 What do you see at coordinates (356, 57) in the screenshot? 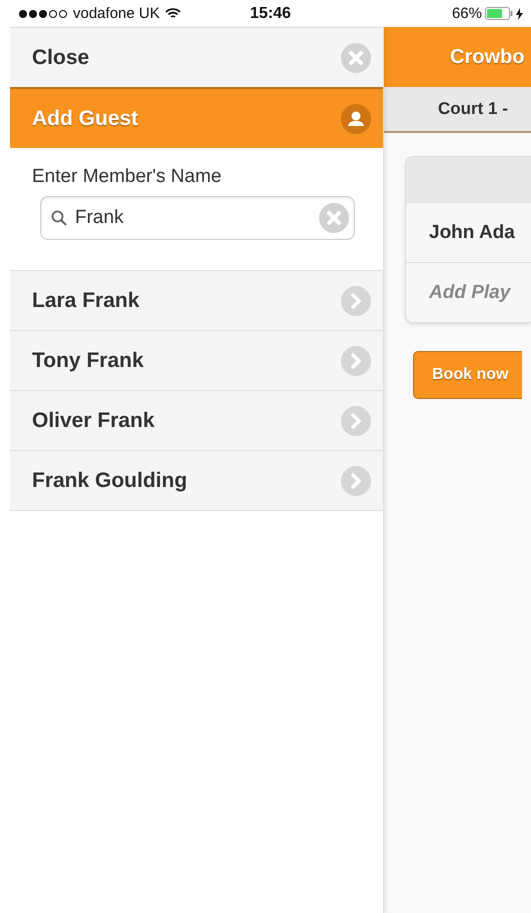
I see `close-icon` at bounding box center [356, 57].